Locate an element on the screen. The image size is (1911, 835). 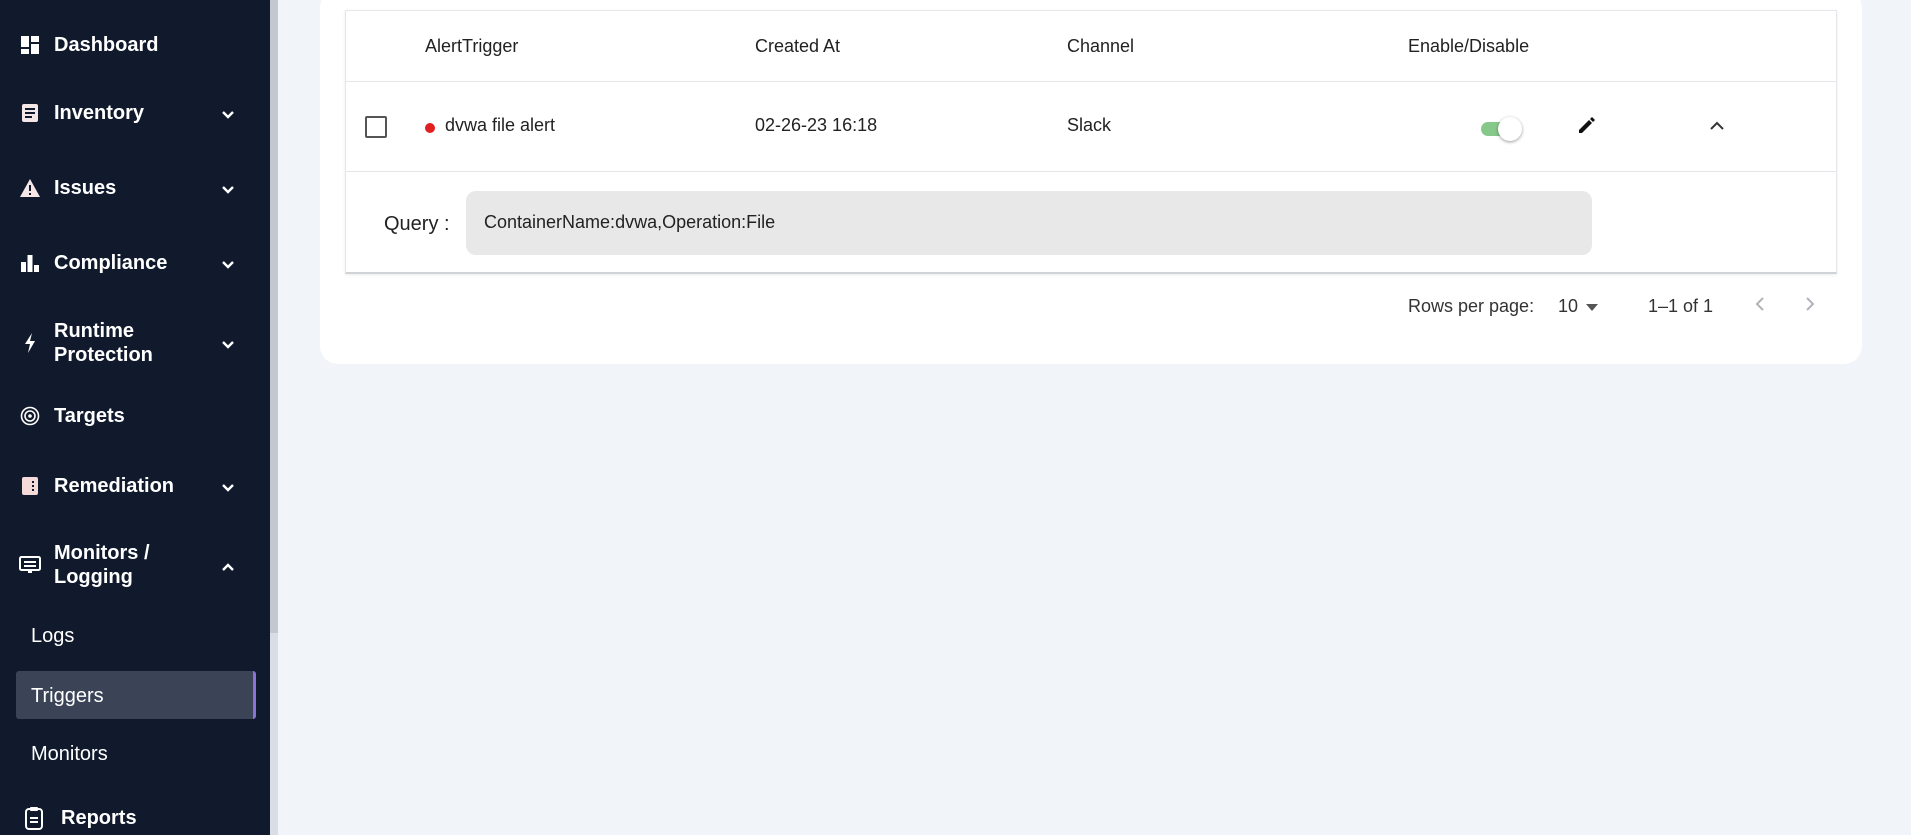
sidebar-item-label: Runtime is located at coordinates (94, 331).